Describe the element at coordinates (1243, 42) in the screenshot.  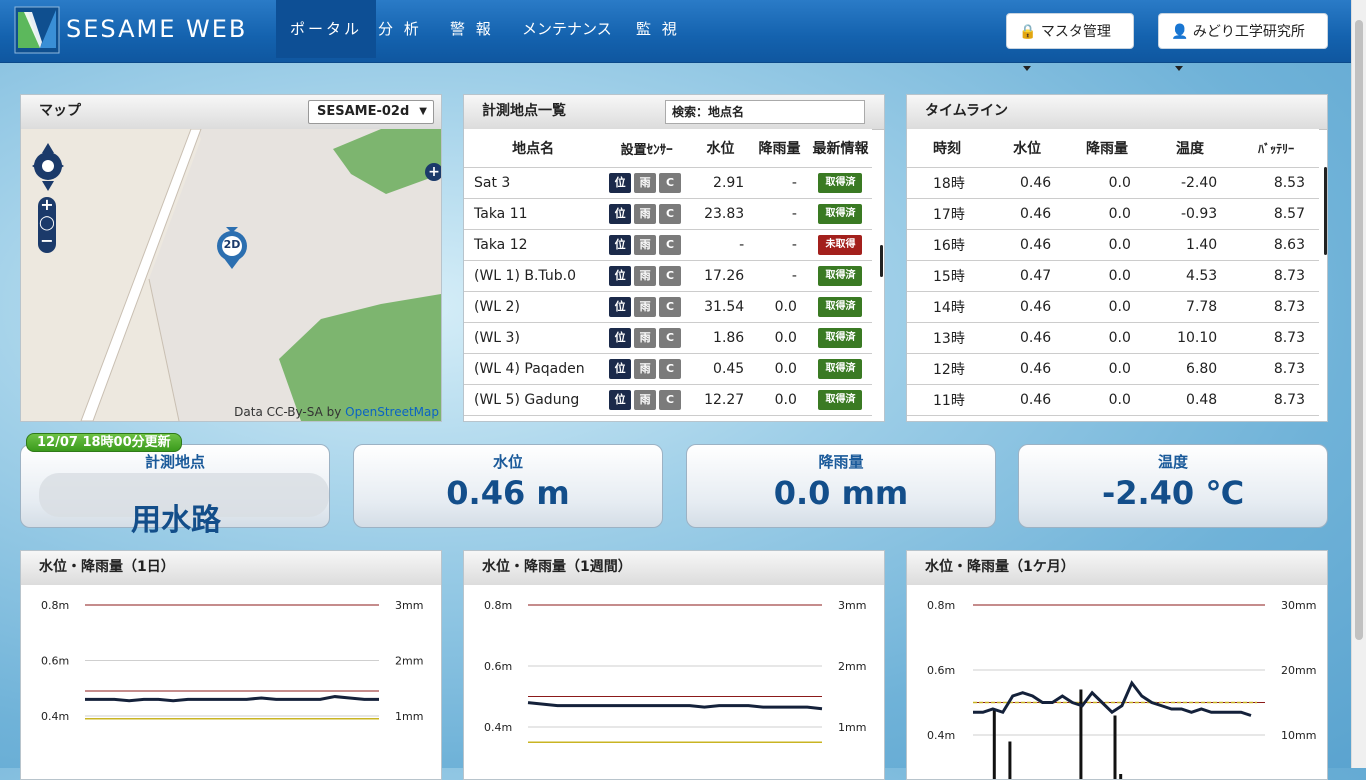
I see `organization-button: 👤 みどり工学研究所` at that location.